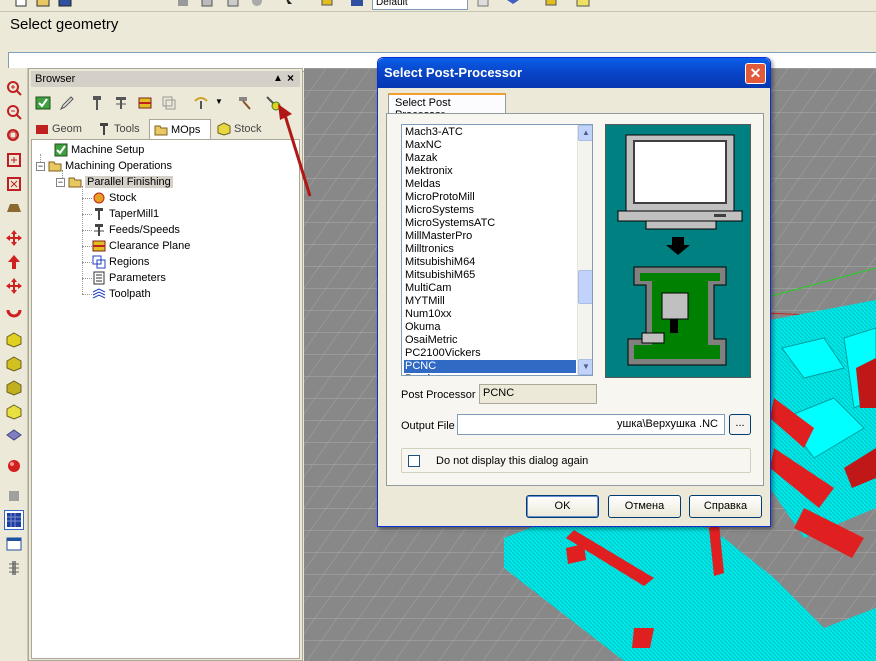 The height and width of the screenshot is (661, 876). What do you see at coordinates (120, 262) in the screenshot?
I see `tree-regions: Regions` at bounding box center [120, 262].